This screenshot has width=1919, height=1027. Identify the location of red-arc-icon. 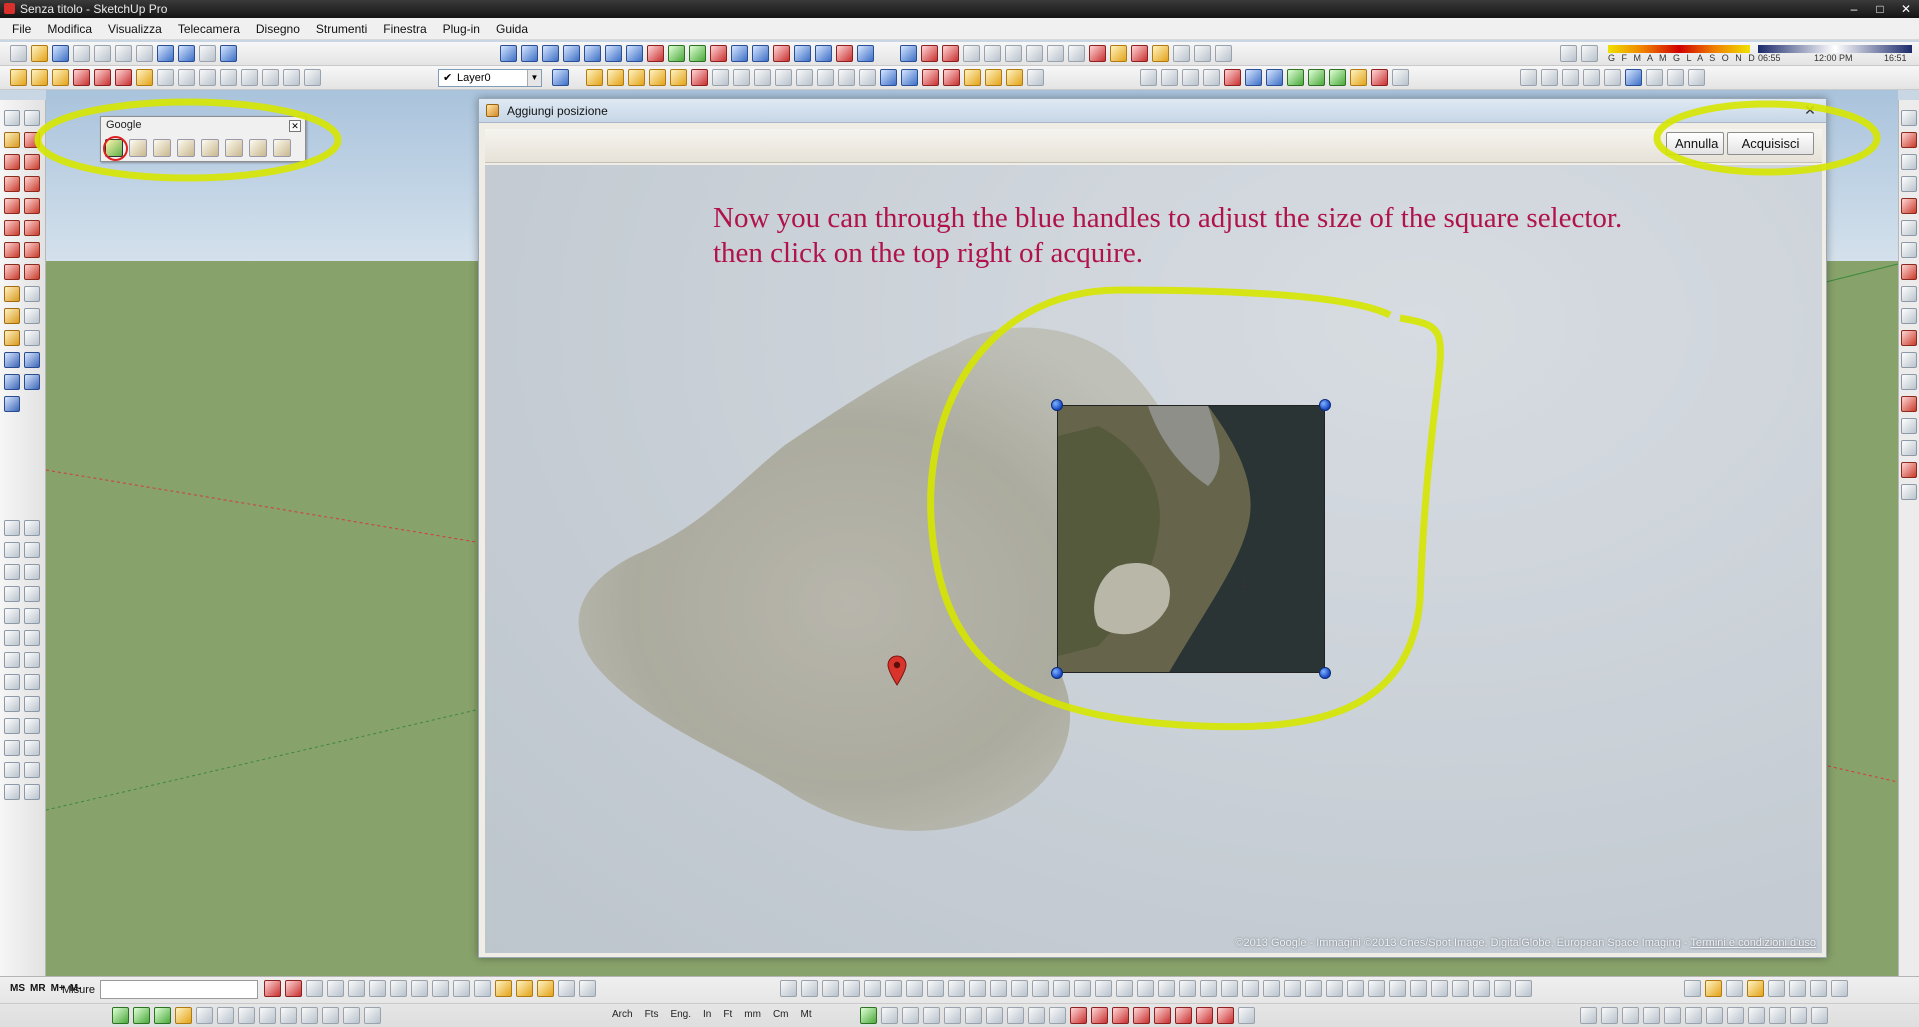
(1078, 1015).